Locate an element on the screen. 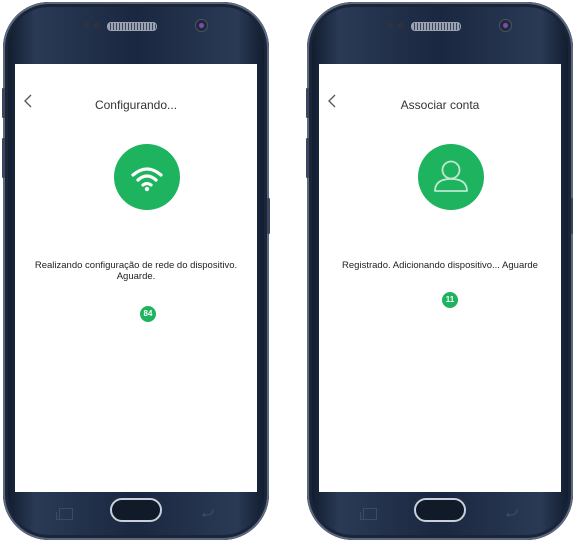 Image resolution: width=573 pixels, height=542 pixels. wifi-icon is located at coordinates (147, 179).